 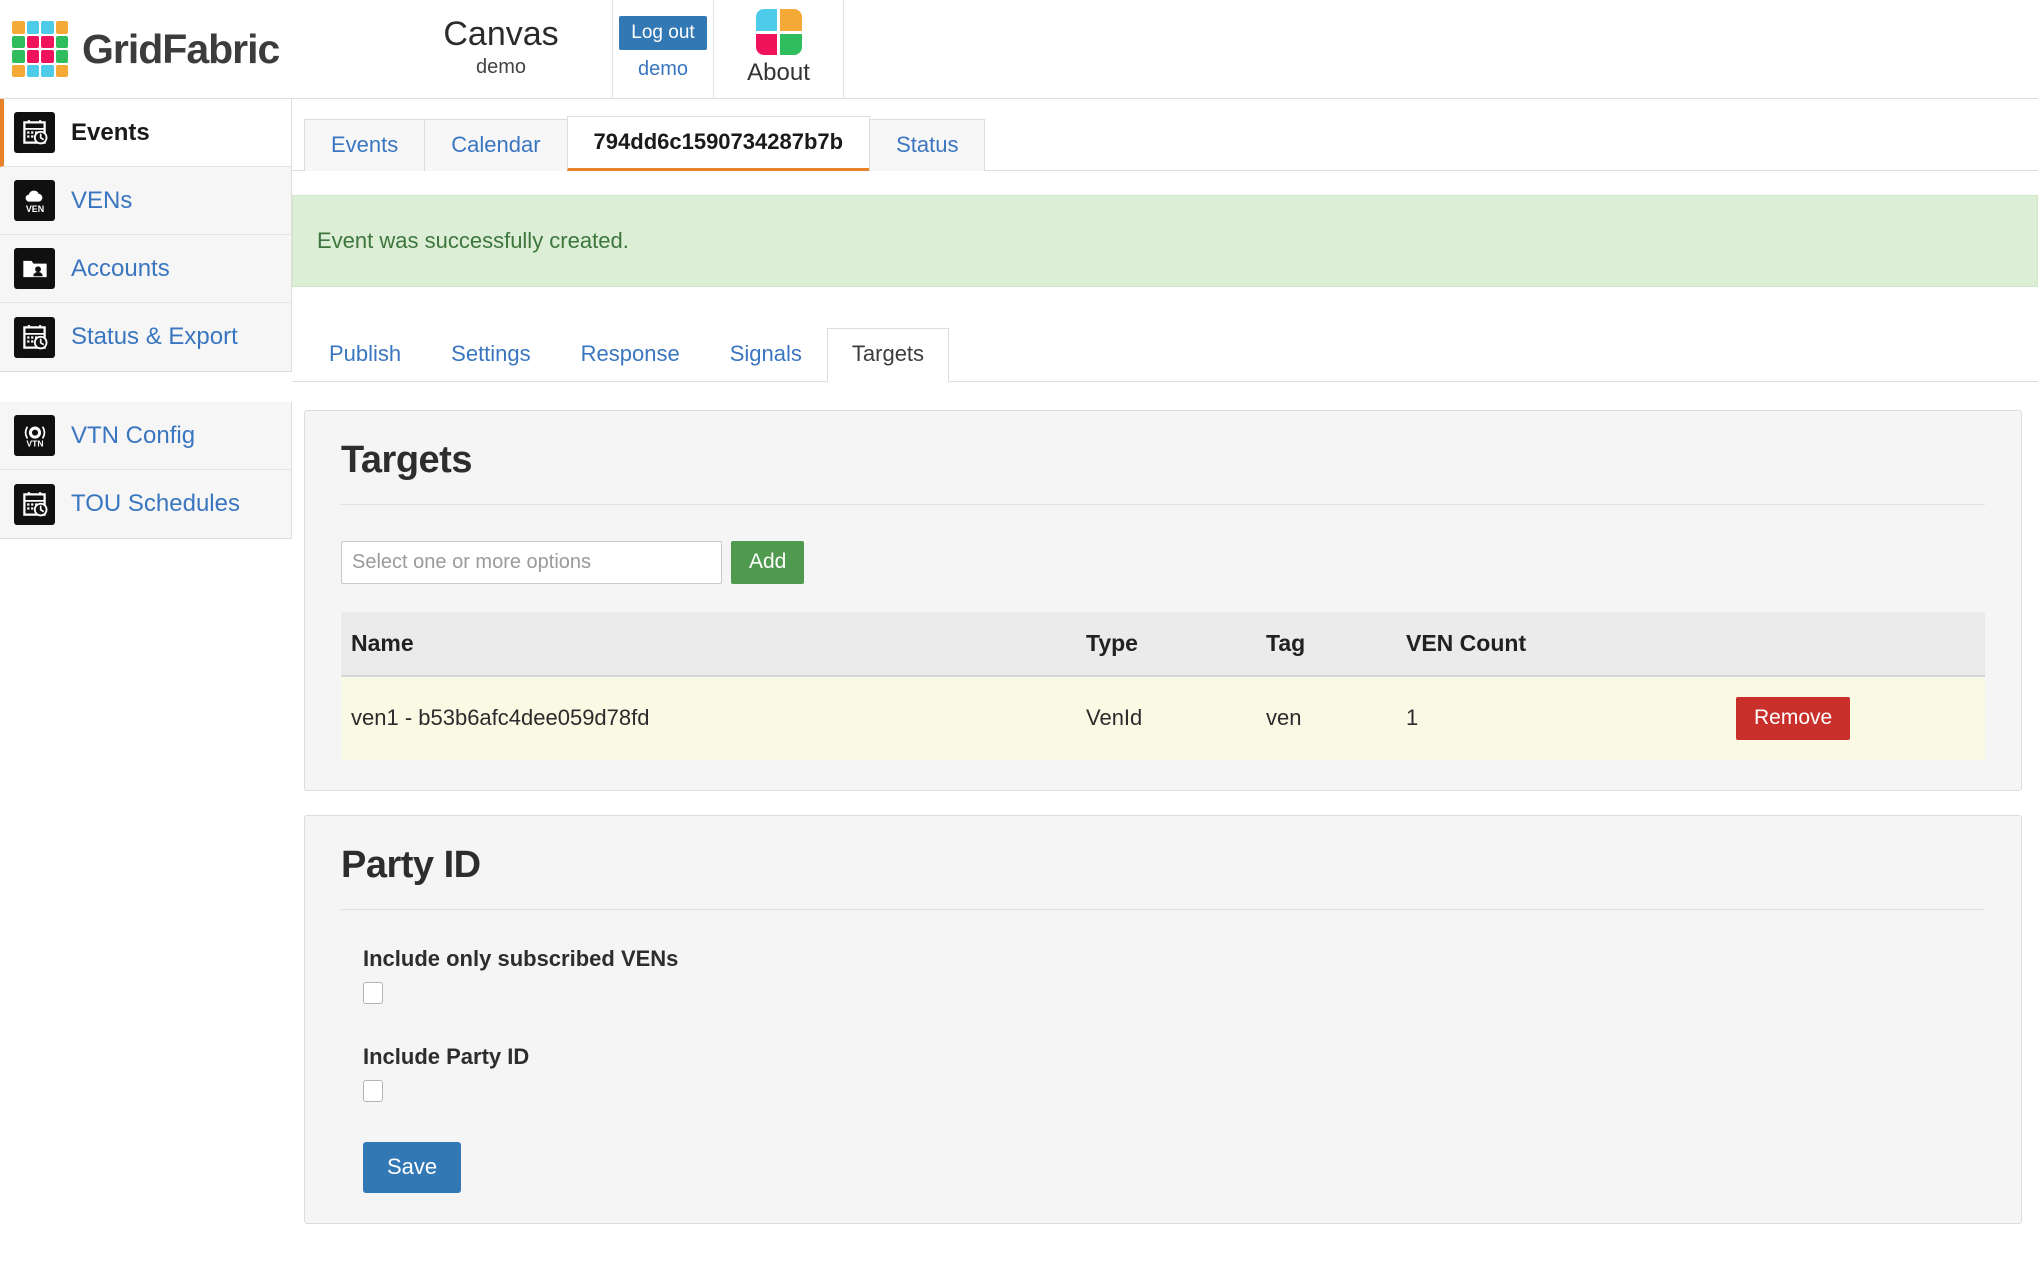 I want to click on field-label: Include only subscribed VENs, so click(x=521, y=958).